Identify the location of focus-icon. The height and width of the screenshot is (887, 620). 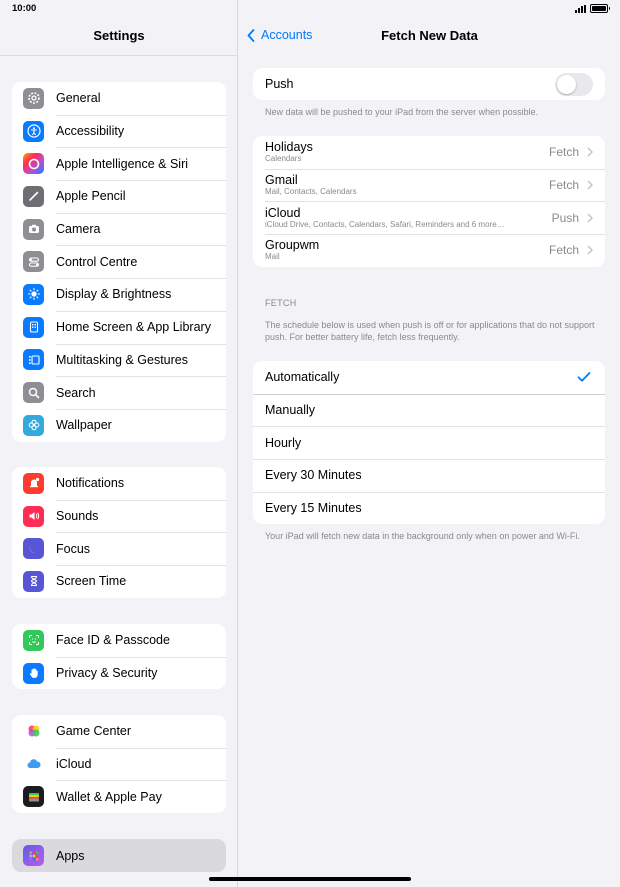
(33, 549).